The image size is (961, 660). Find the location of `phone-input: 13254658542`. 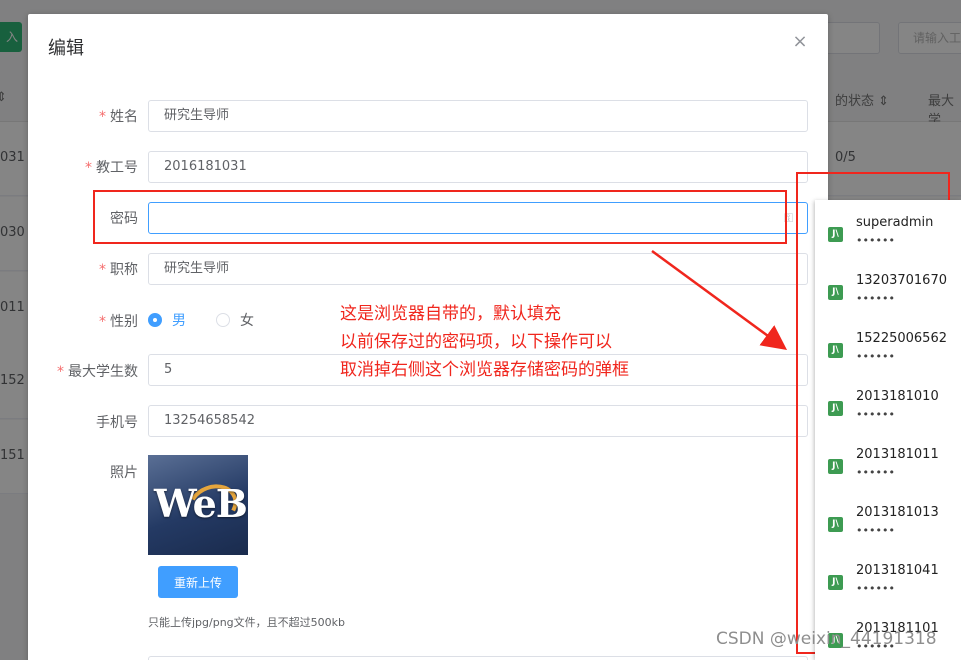

phone-input: 13254658542 is located at coordinates (478, 421).